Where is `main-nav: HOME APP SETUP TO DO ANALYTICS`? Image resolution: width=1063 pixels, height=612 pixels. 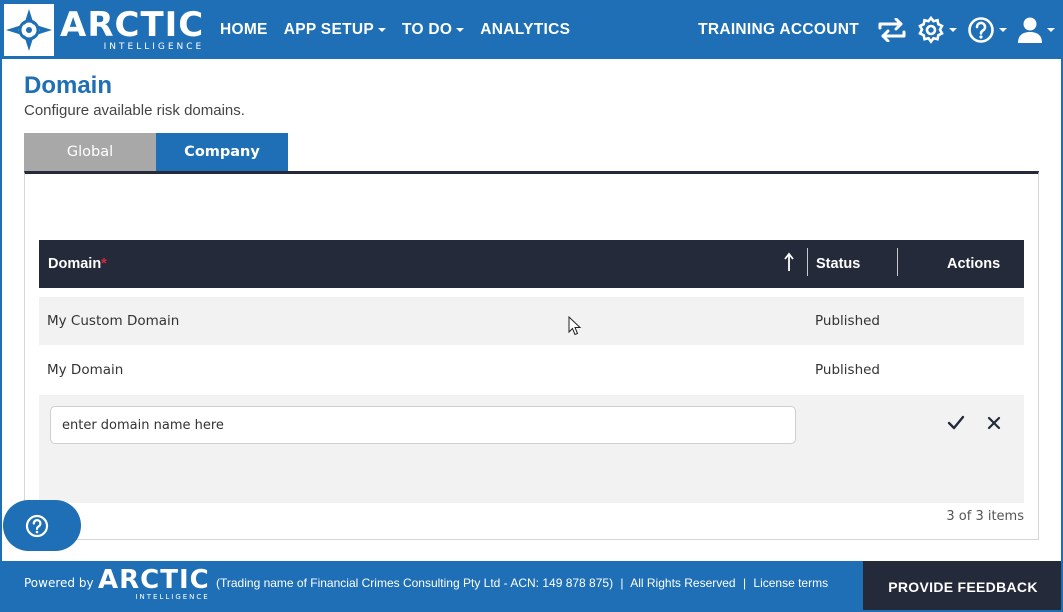 main-nav: HOME APP SETUP TO DO ANALYTICS is located at coordinates (403, 29).